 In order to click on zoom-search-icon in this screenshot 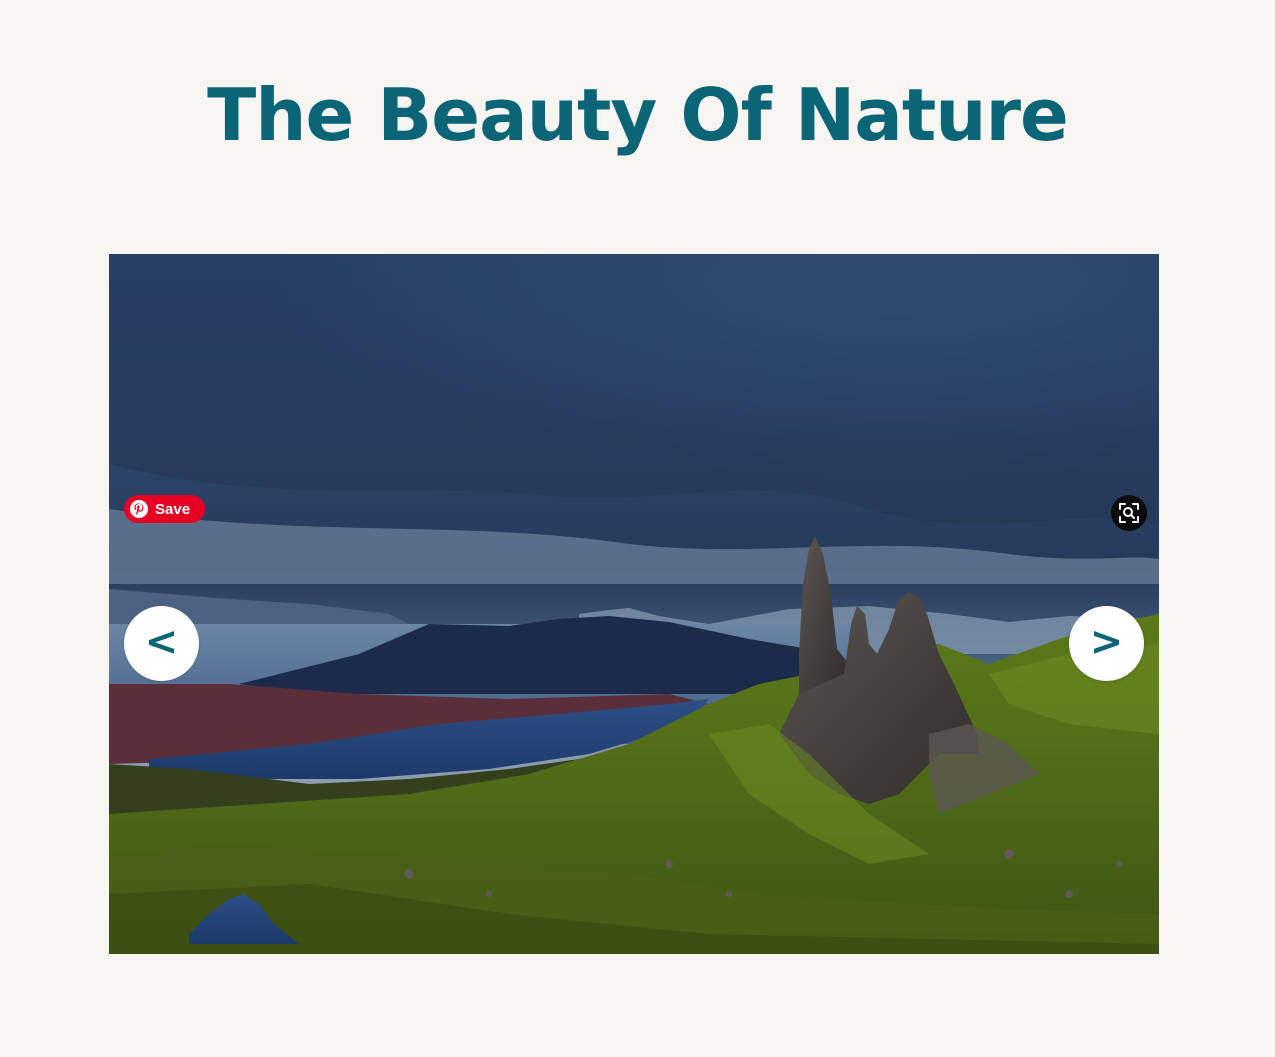, I will do `click(1129, 513)`.